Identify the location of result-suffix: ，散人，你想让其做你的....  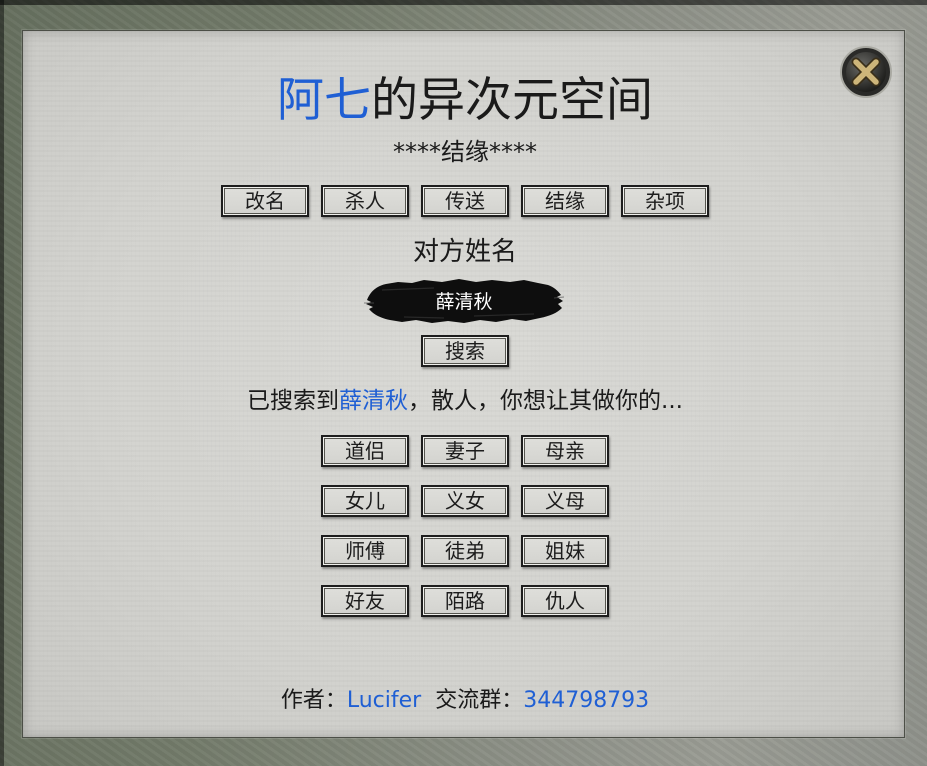
(545, 401).